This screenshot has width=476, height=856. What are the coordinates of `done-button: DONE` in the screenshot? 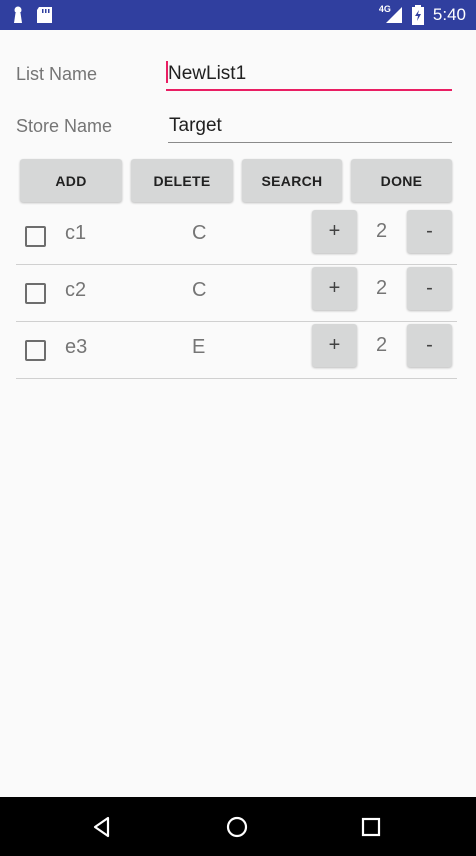 It's located at (401, 180).